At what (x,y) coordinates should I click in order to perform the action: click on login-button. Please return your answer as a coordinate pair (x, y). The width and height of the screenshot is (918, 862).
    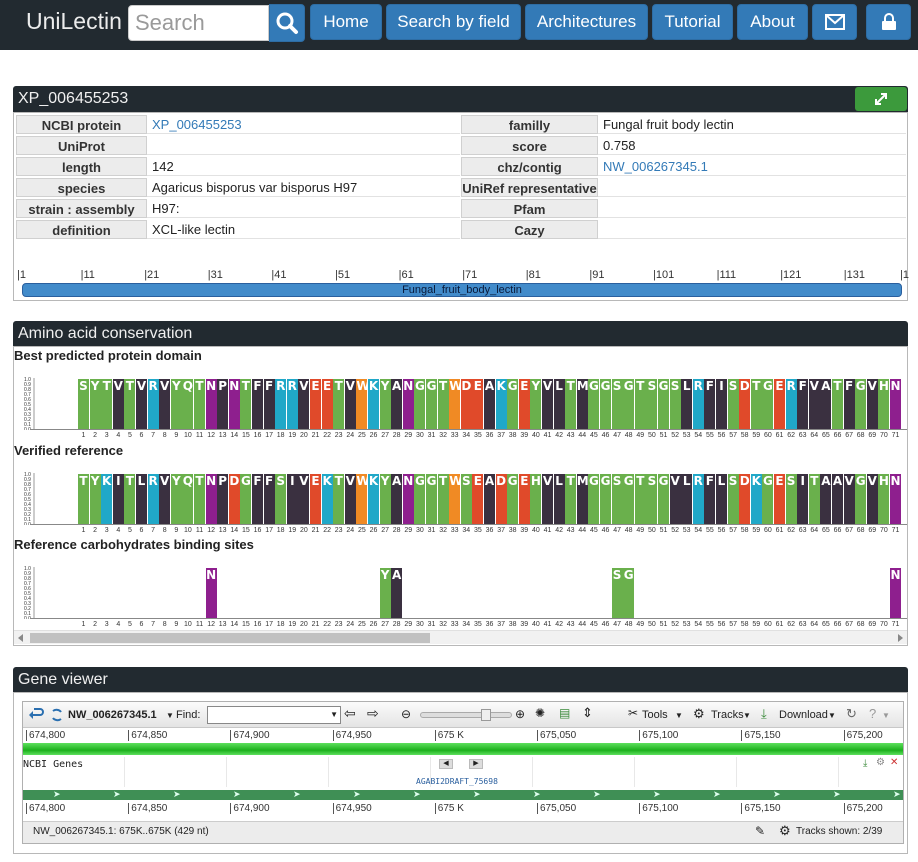
    Looking at the image, I should click on (888, 22).